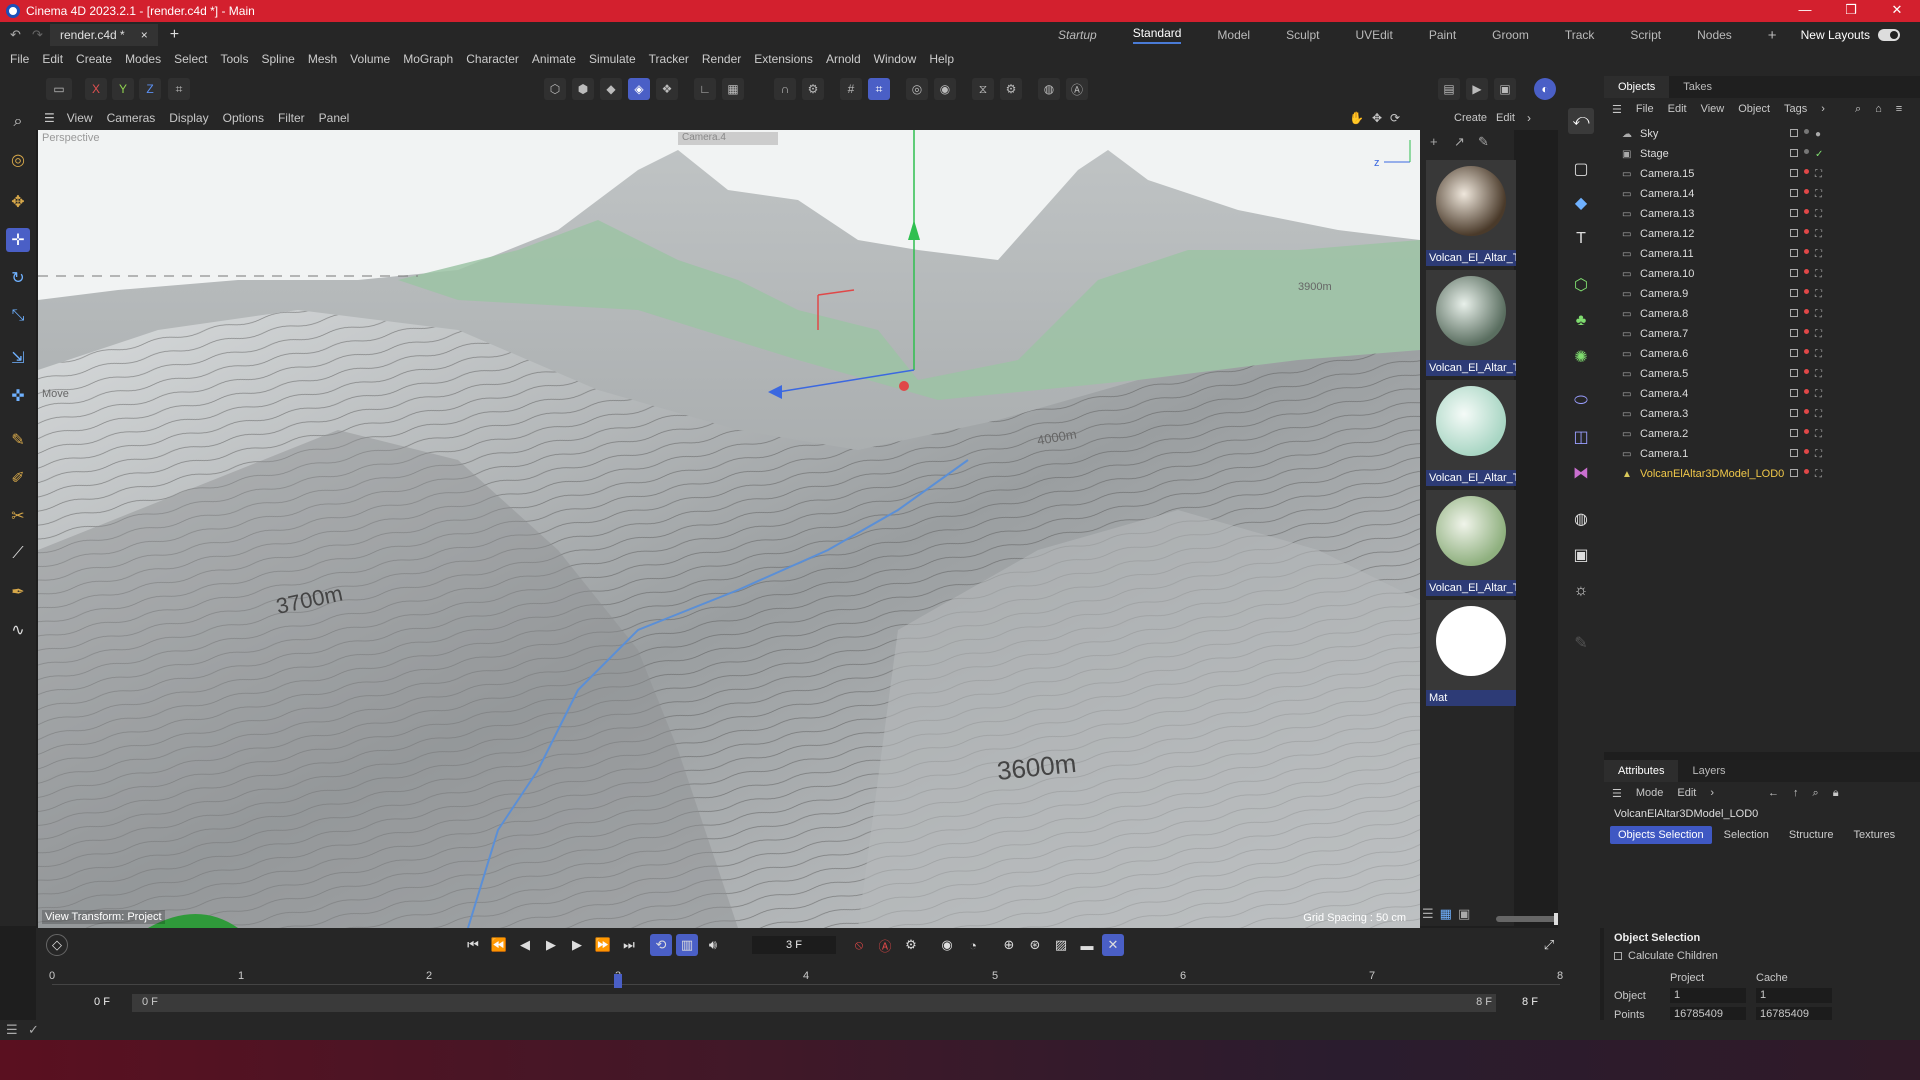  What do you see at coordinates (1580, 35) in the screenshot?
I see `layout-track: Track` at bounding box center [1580, 35].